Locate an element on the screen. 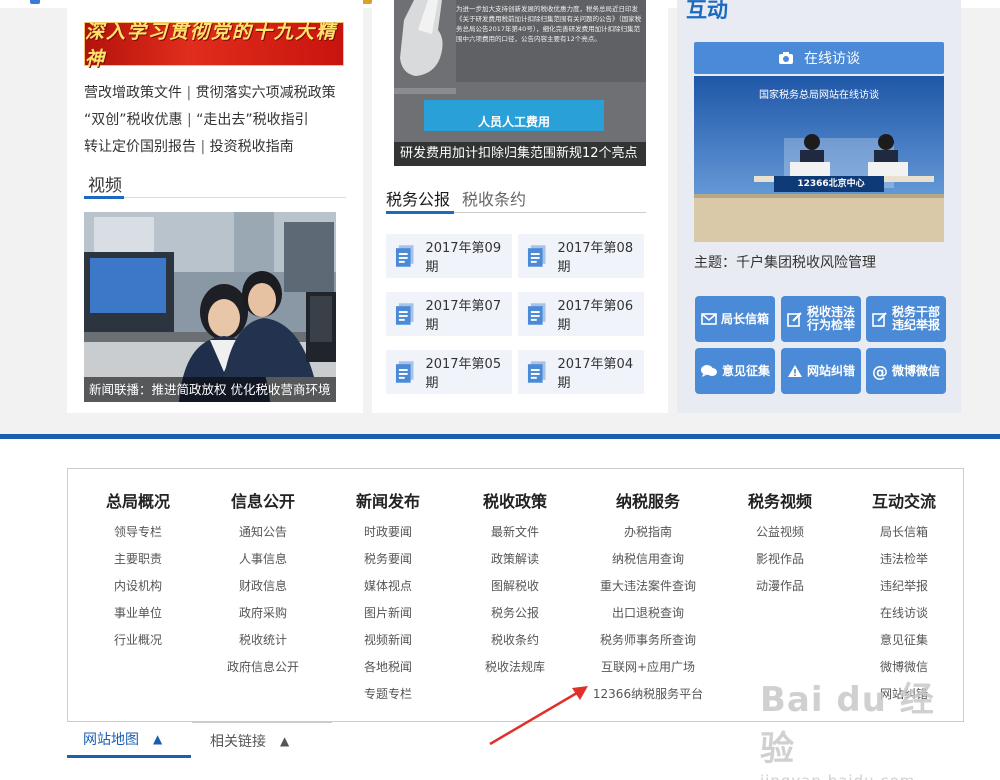 This screenshot has width=1000, height=780. sitemap-heading: 税务视频 is located at coordinates (780, 500).